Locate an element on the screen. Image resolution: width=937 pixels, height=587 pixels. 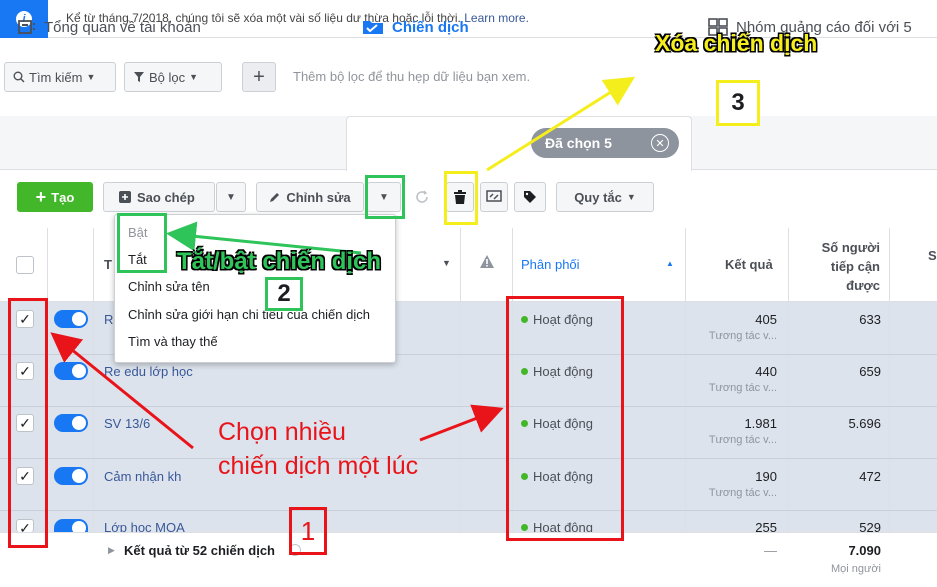
step-1-label: 1 is located at coordinates (308, 531).